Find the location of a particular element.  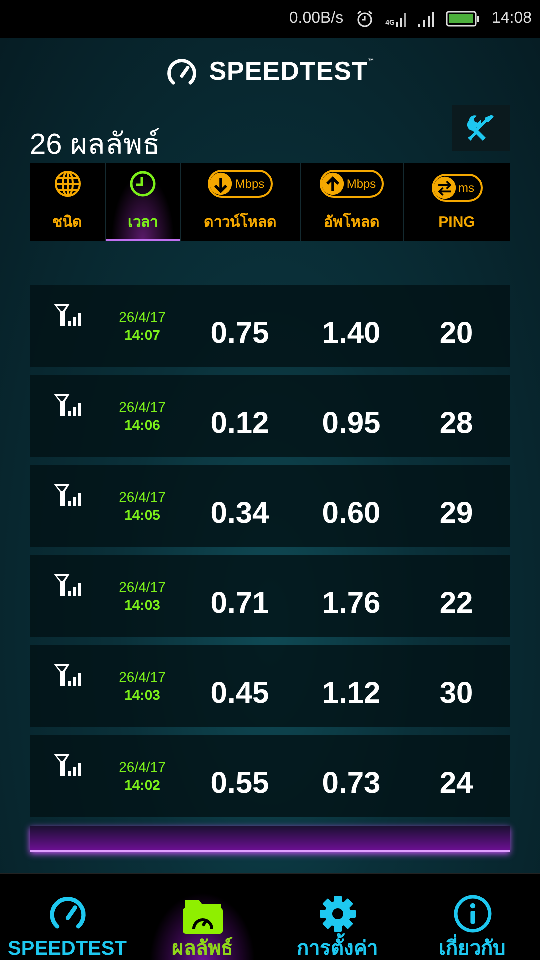

upload-value: 1.76 is located at coordinates (351, 604).